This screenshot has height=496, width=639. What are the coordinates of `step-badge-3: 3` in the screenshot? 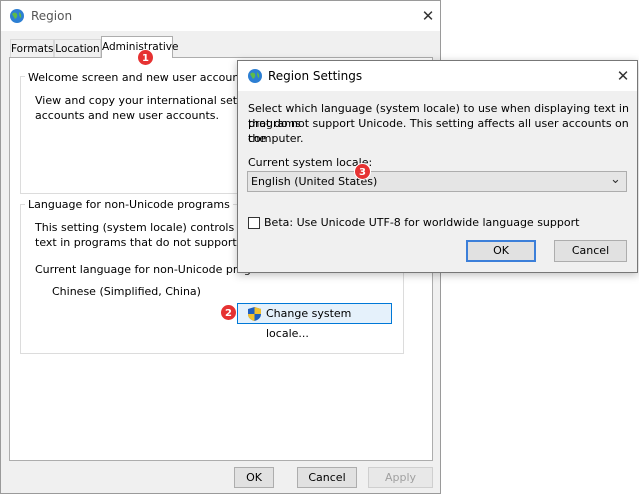 It's located at (362, 171).